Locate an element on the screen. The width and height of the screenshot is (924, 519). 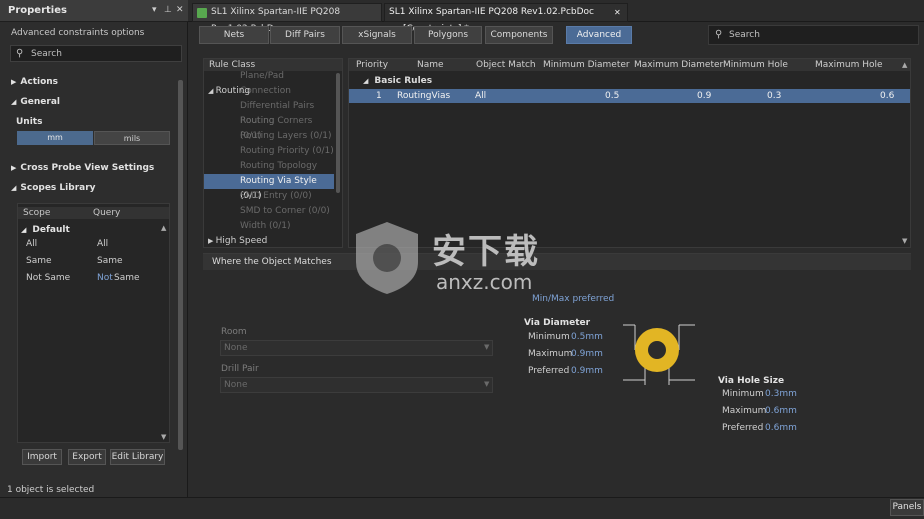
rule-class-scrollbar is located at coordinates (338, 133).